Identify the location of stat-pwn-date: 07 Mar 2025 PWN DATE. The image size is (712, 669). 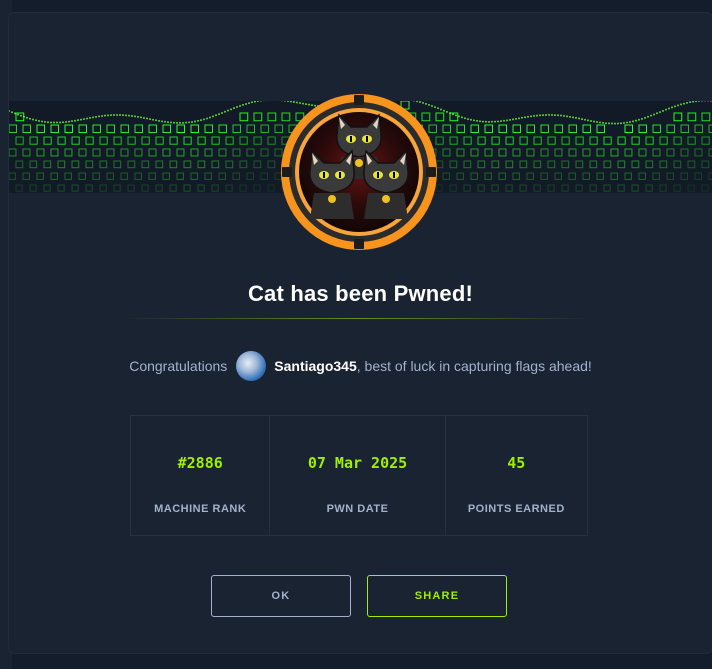
(358, 475).